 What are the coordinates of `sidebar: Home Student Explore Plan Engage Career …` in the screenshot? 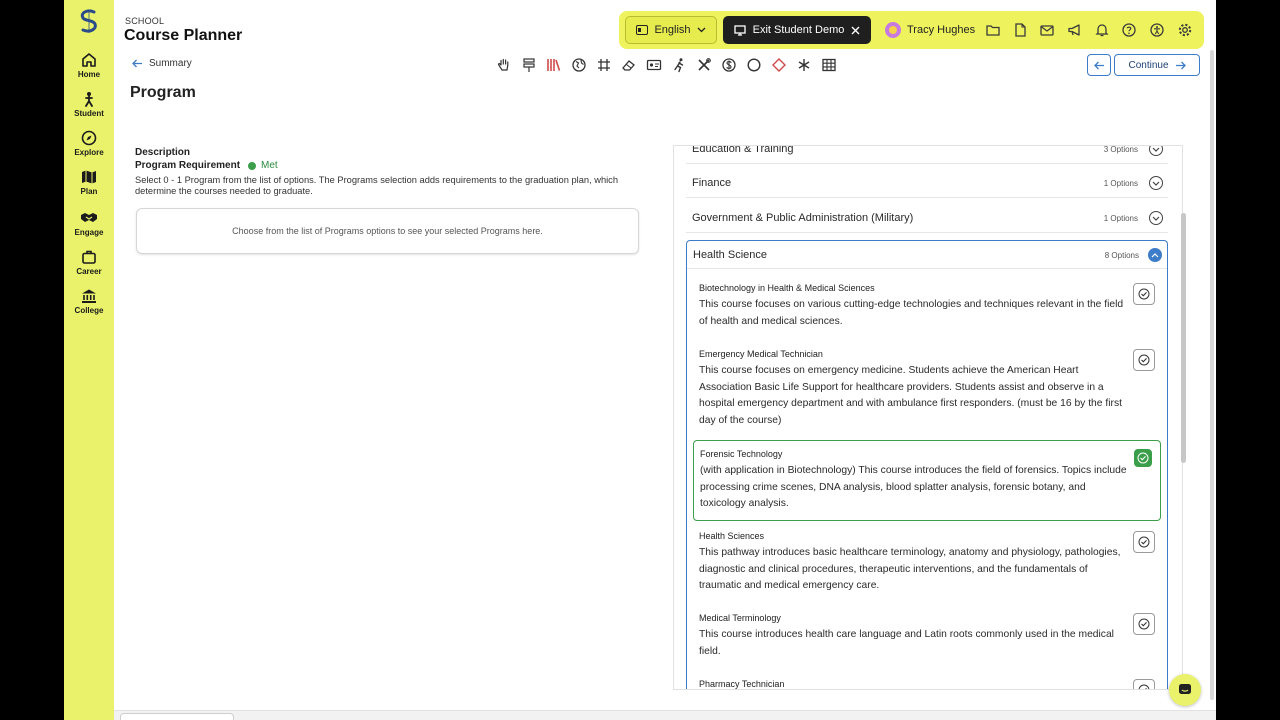 It's located at (89, 360).